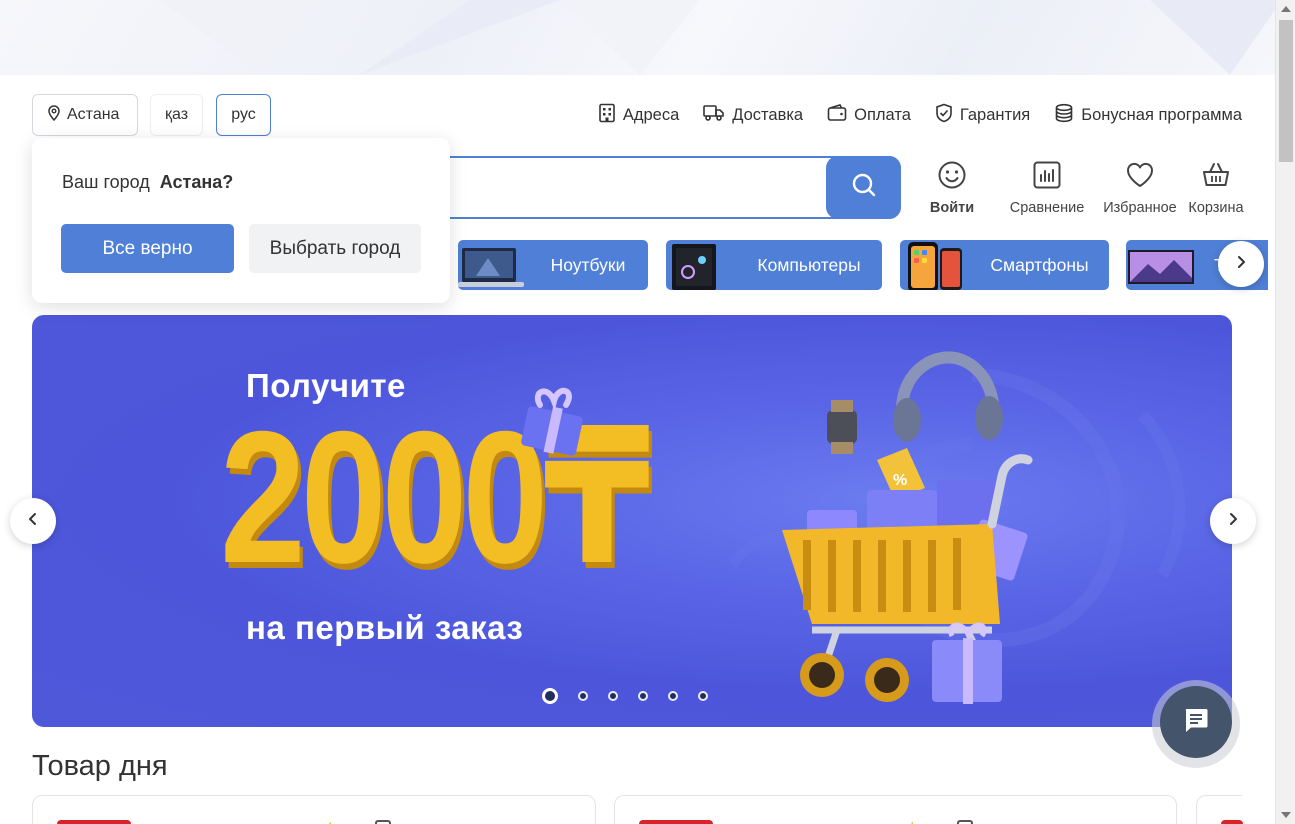  I want to click on city-question: Ваш город Астана?, so click(147, 182).